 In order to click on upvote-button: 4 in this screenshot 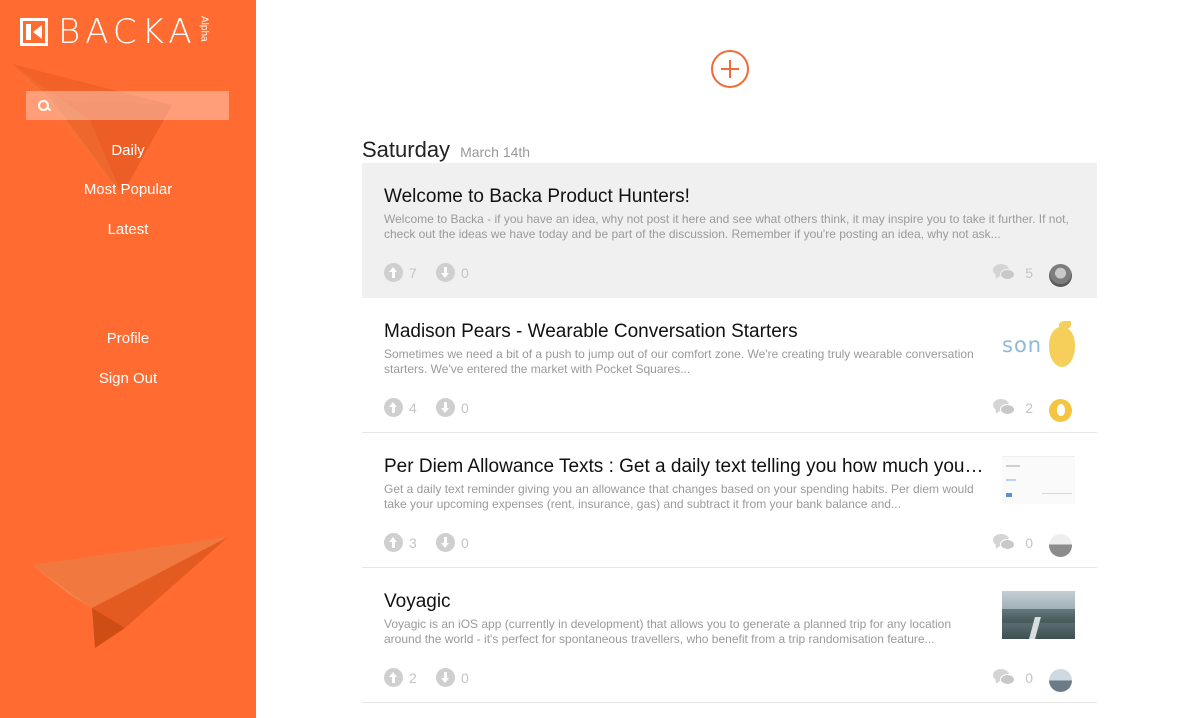, I will do `click(400, 407)`.